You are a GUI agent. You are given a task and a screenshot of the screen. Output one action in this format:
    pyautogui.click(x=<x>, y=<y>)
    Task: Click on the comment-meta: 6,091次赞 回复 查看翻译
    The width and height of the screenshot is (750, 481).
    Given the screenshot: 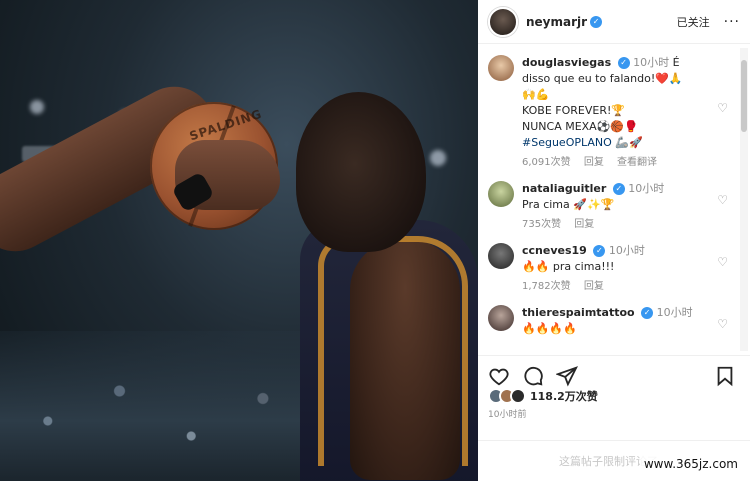 What is the action you would take?
    pyautogui.click(x=615, y=163)
    